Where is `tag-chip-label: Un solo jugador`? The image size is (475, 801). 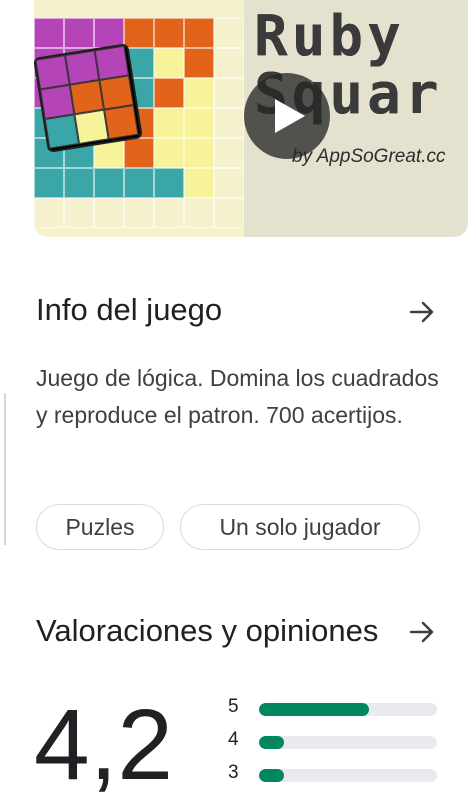
tag-chip-label: Un solo jugador is located at coordinates (300, 526).